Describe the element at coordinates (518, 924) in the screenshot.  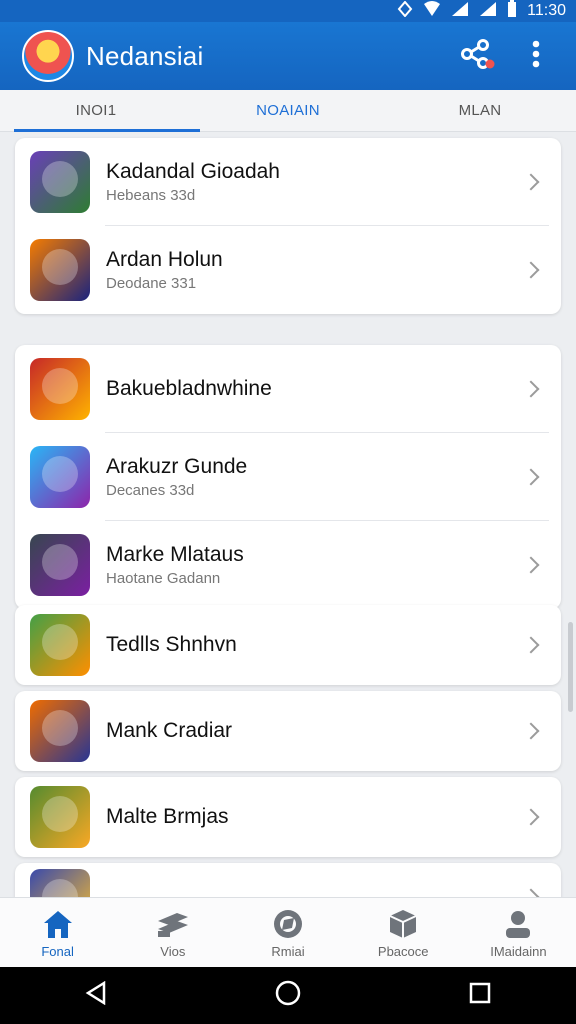
I see `person-icon` at that location.